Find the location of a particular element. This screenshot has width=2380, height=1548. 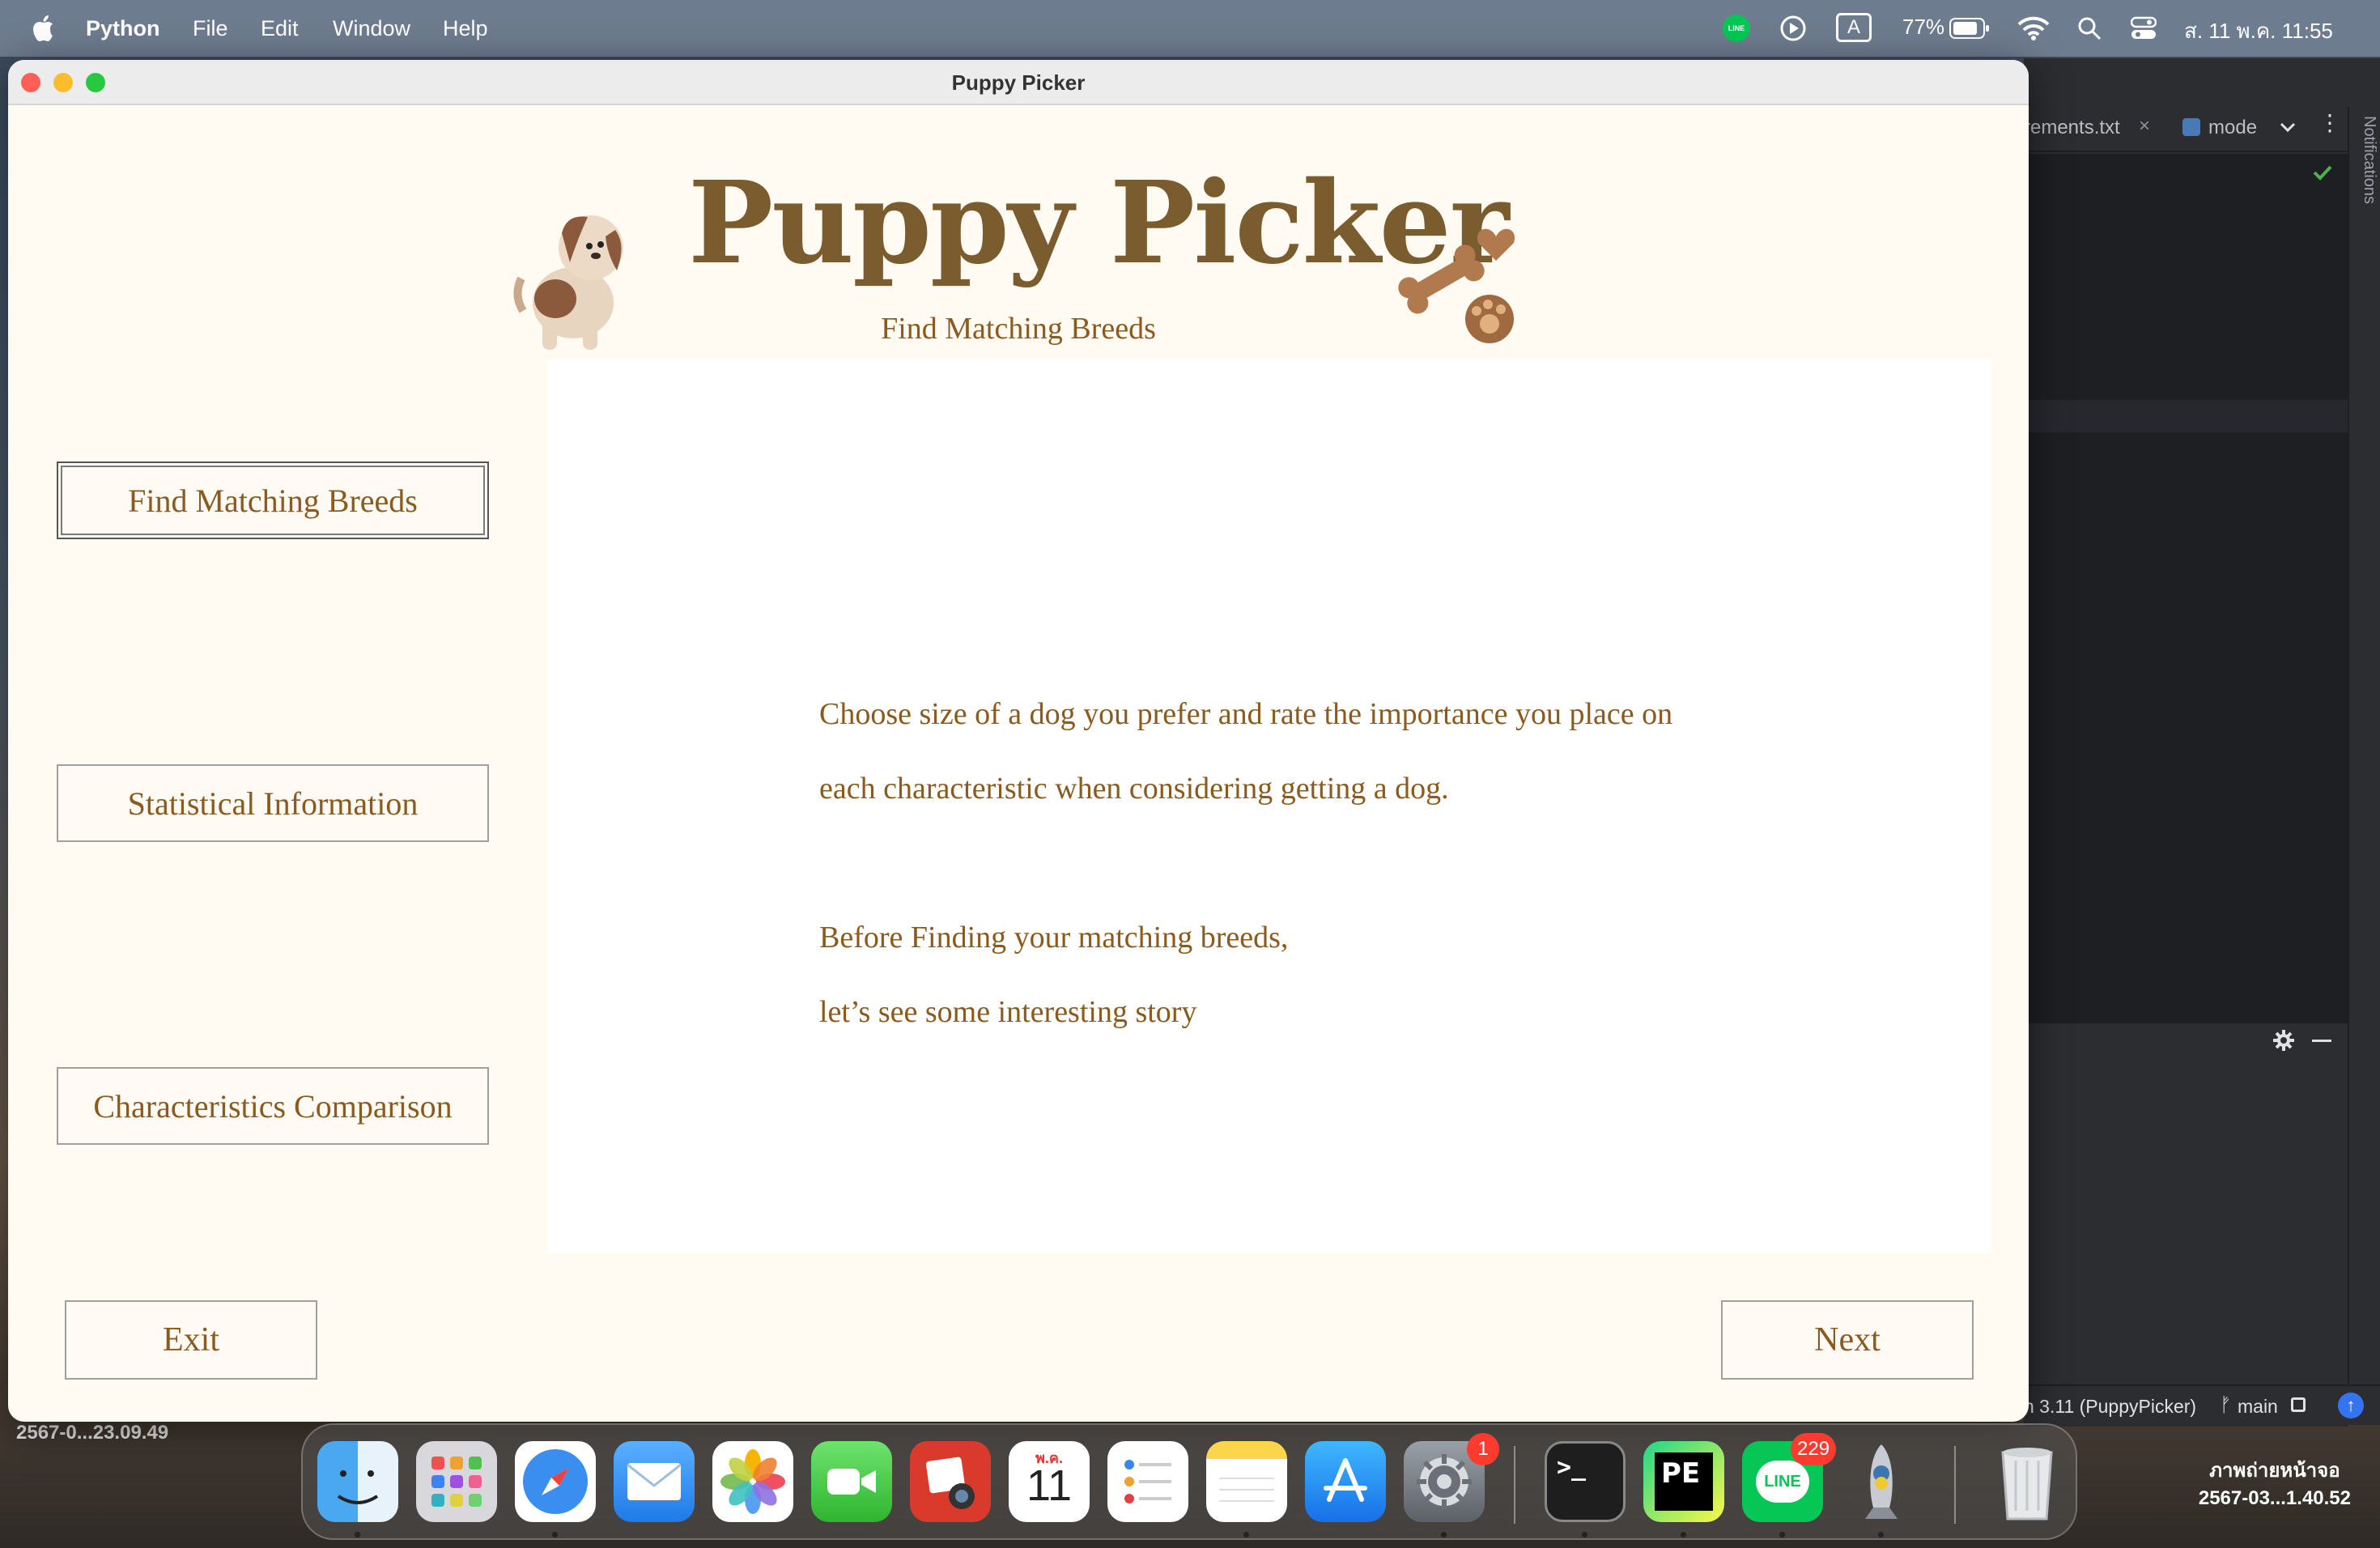

mail-icon is located at coordinates (654, 1481).